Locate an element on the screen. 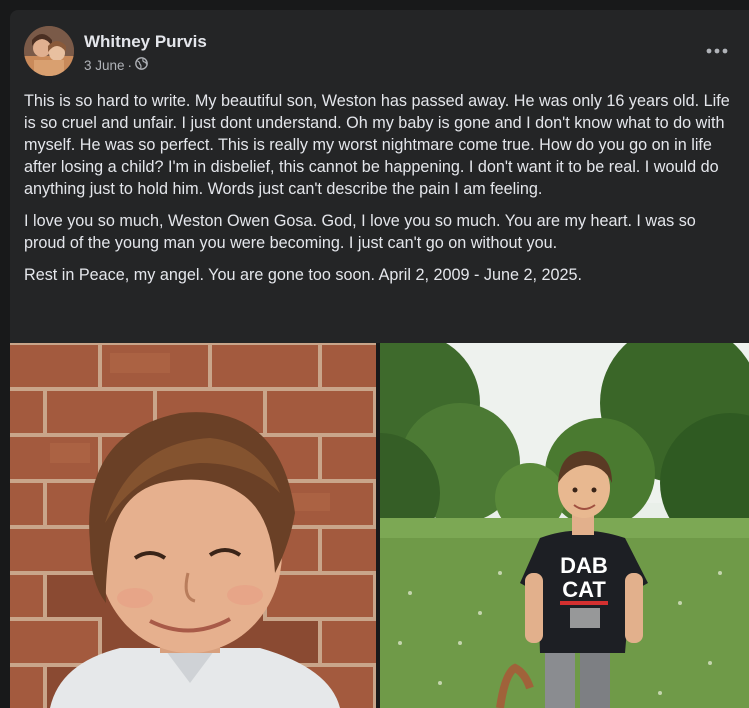  more-horizontal-icon is located at coordinates (717, 50).